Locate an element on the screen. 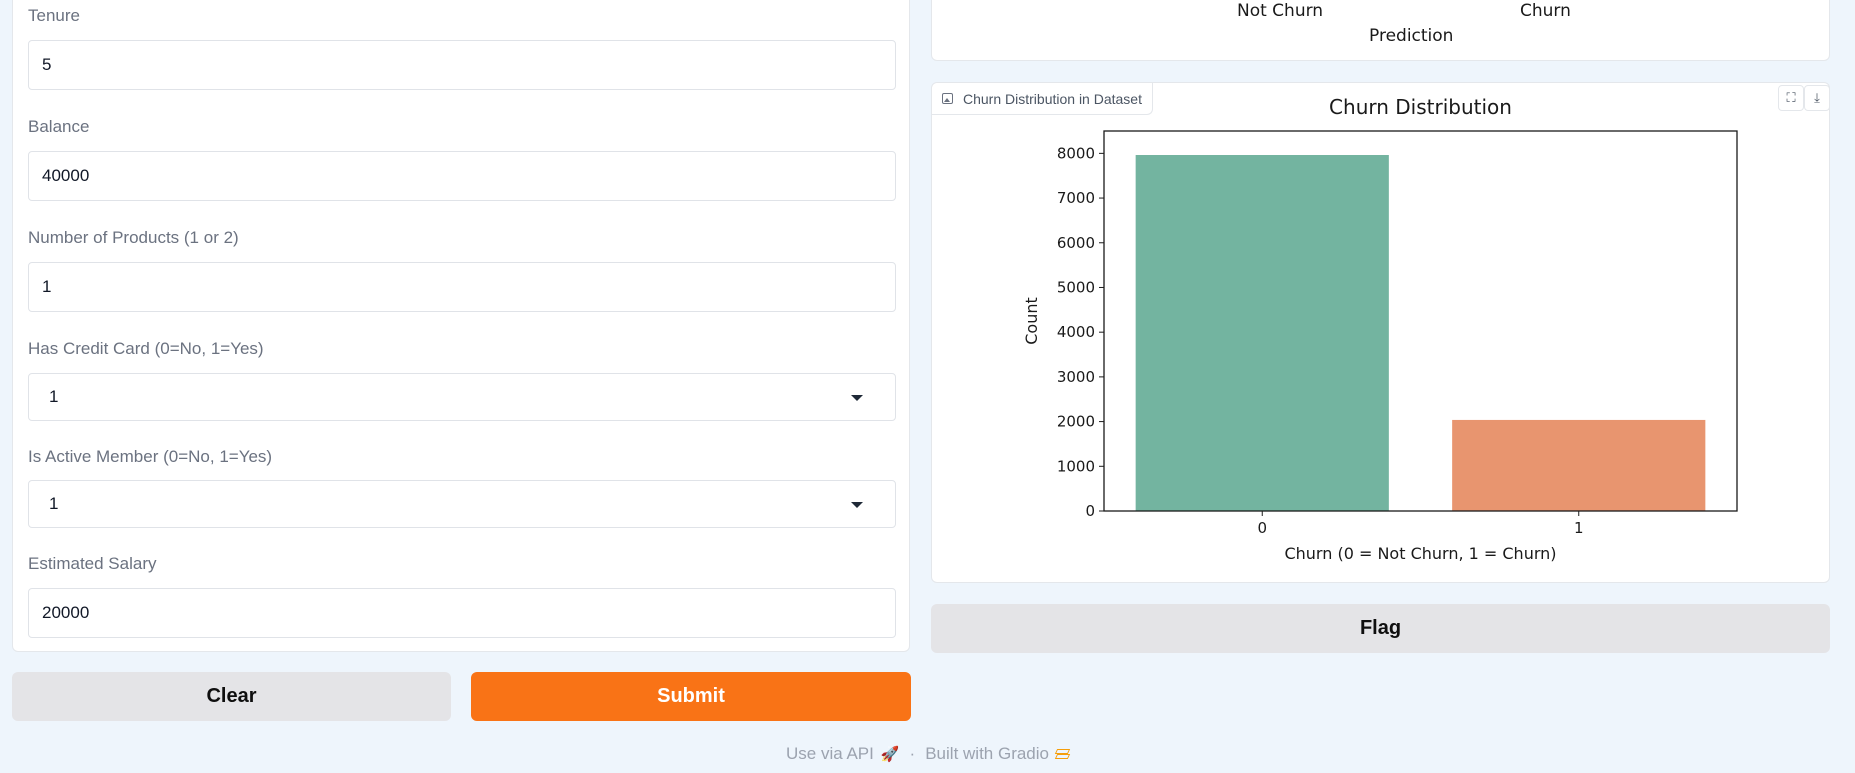  download-icon: ⤓ is located at coordinates (1817, 98).